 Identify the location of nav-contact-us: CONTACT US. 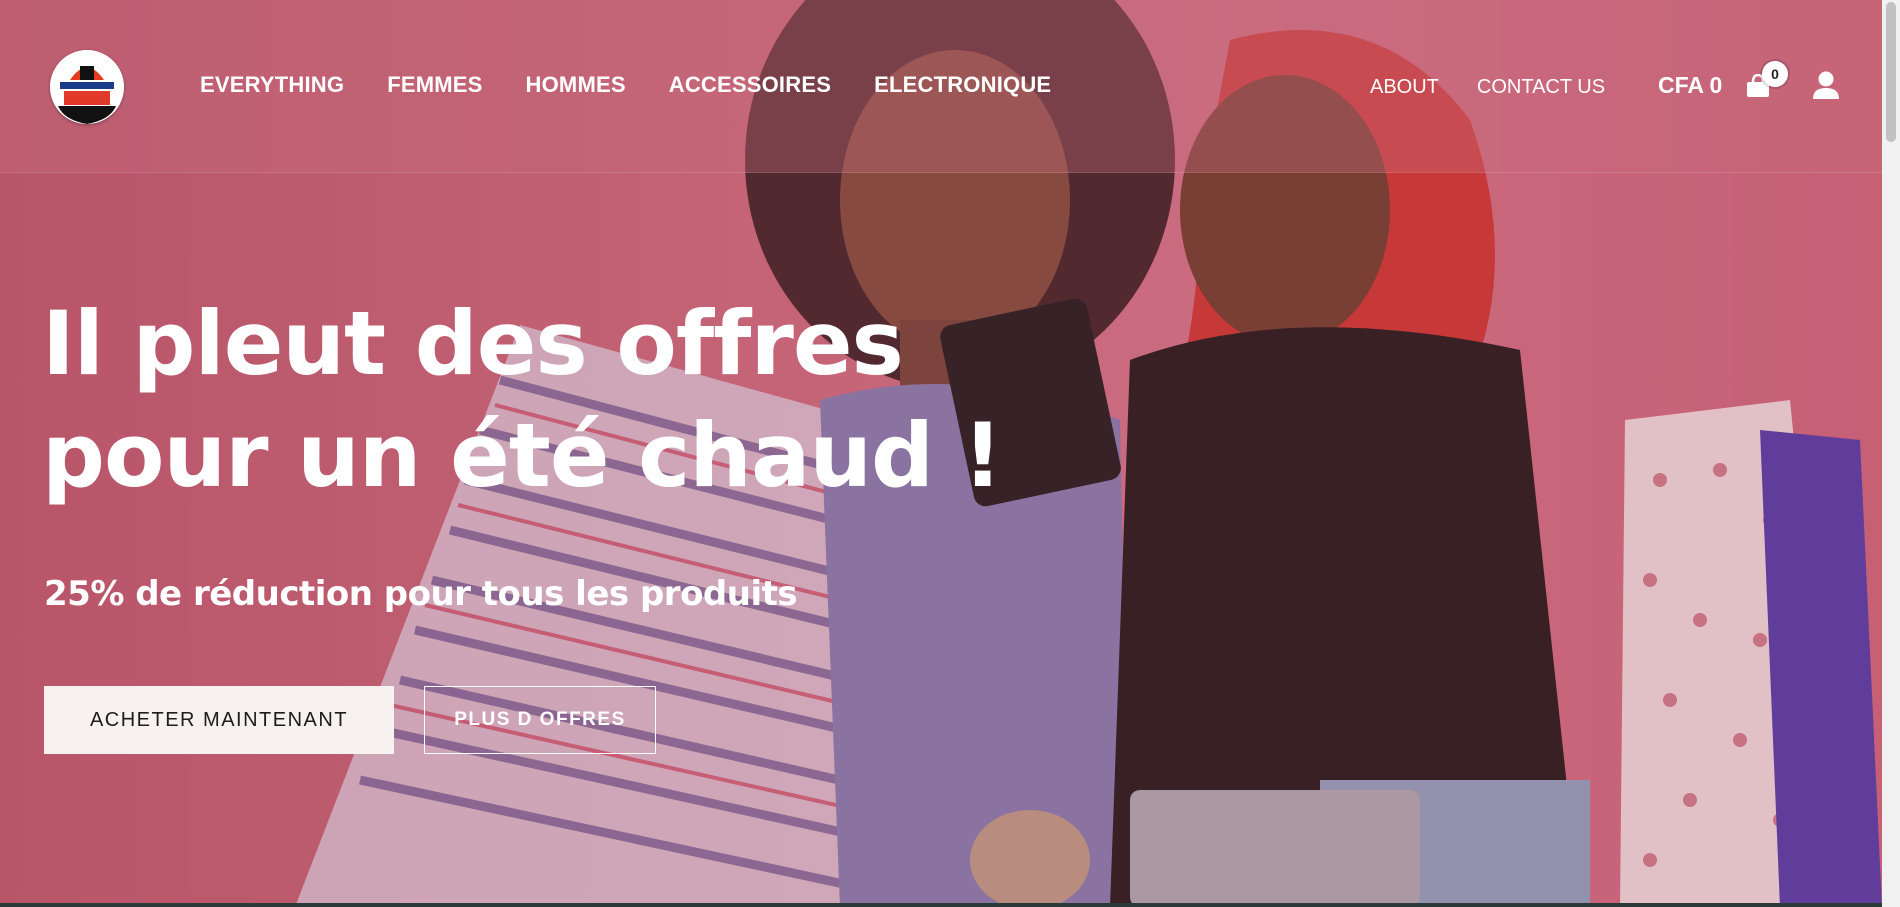
(1541, 87).